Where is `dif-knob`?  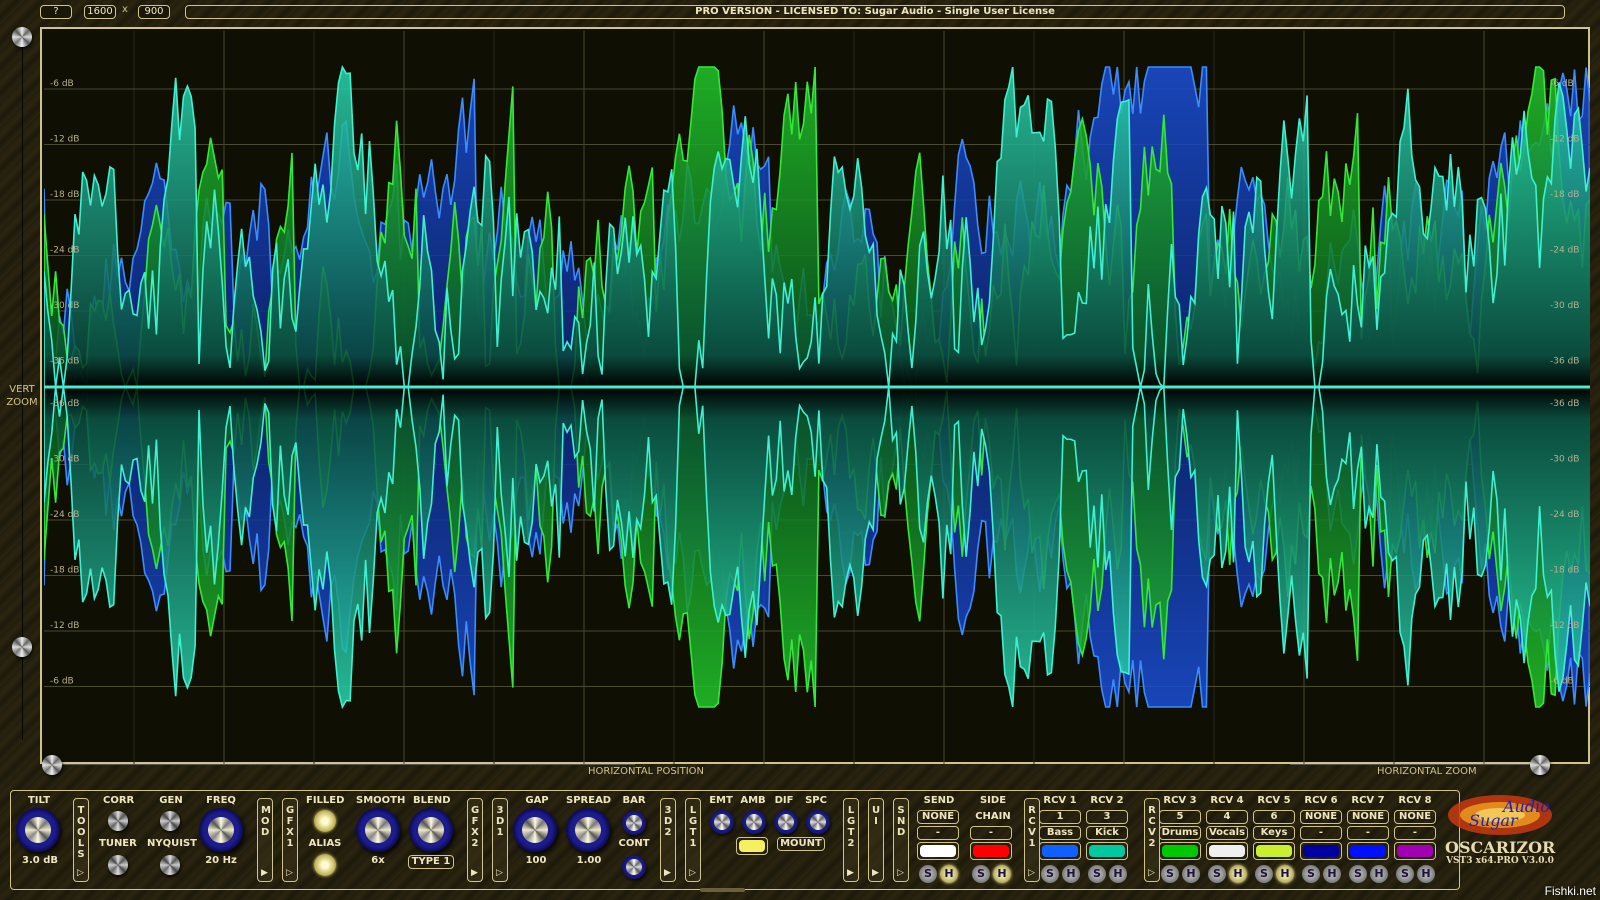
dif-knob is located at coordinates (786, 822).